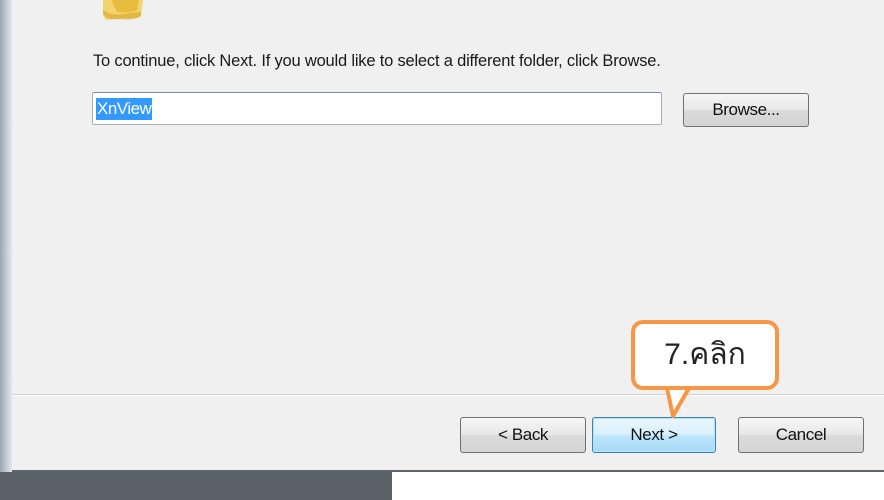  Describe the element at coordinates (675, 402) in the screenshot. I see `callout-pointer` at that location.